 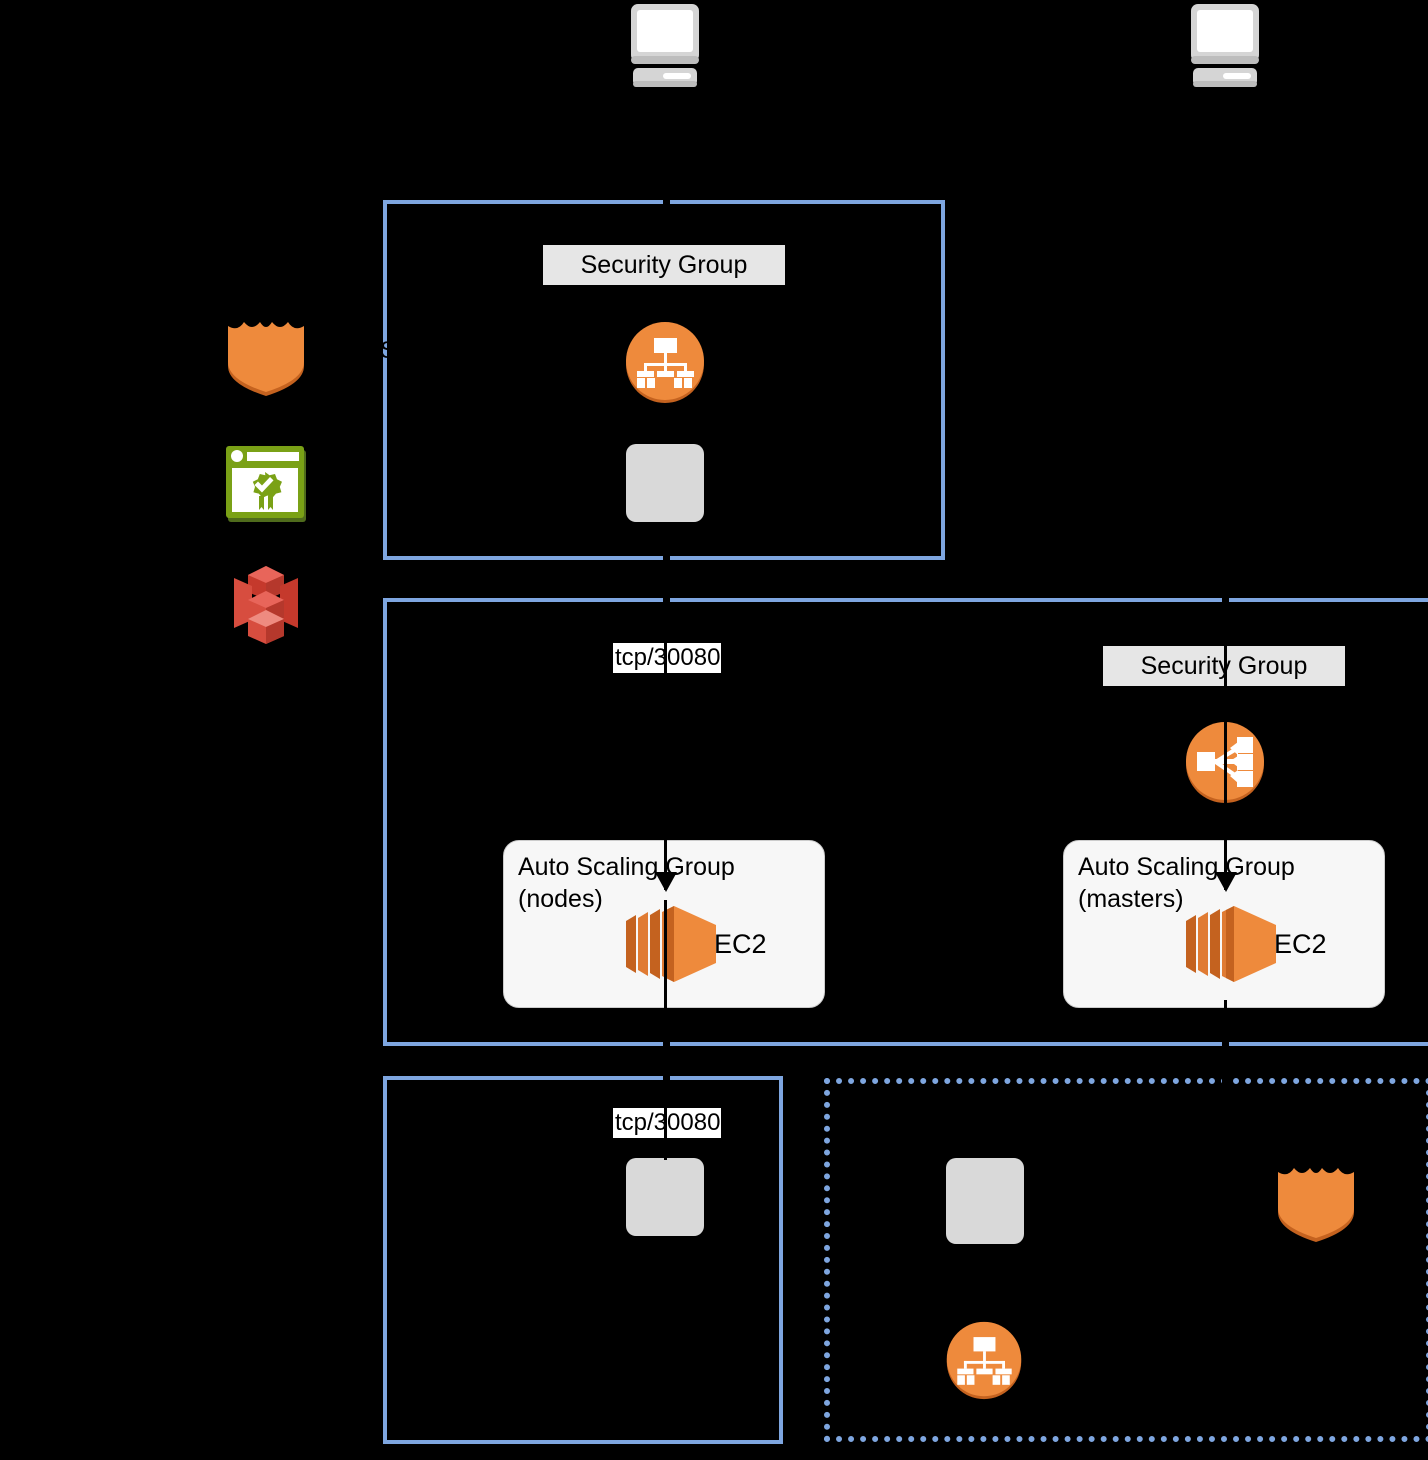 I want to click on bottom-left-subnet-boundary, so click(x=583, y=1260).